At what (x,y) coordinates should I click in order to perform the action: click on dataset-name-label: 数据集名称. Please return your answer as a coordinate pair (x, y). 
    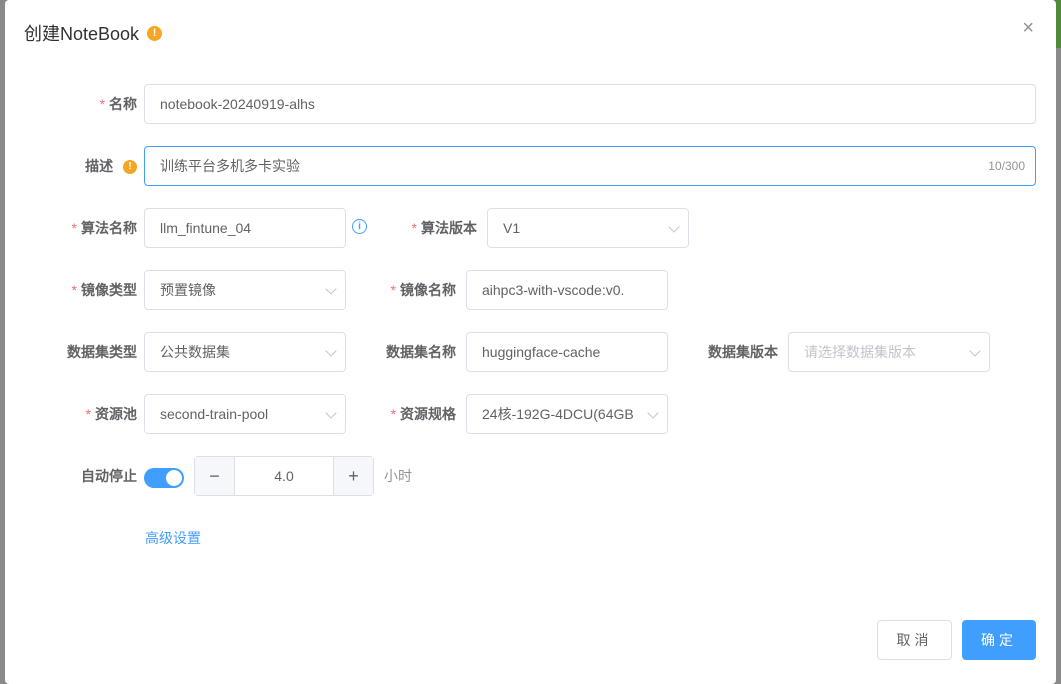
    Looking at the image, I should click on (421, 352).